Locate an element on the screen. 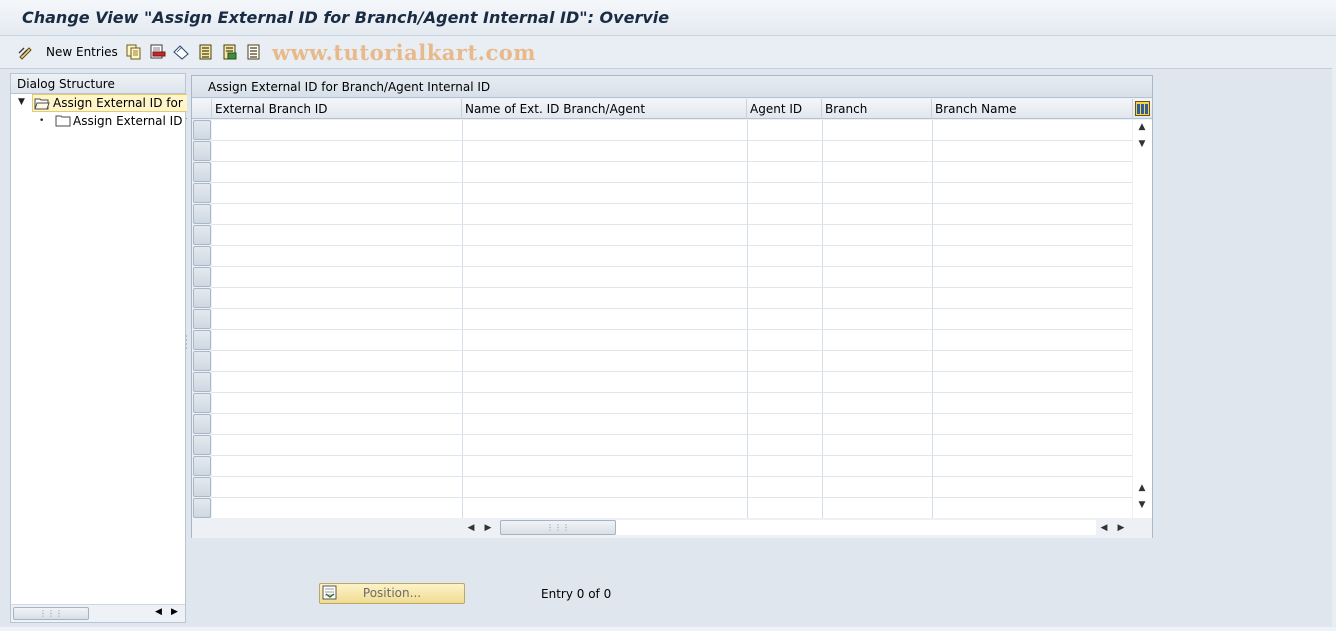  scroll-up-icon: ▲ is located at coordinates (1142, 127).